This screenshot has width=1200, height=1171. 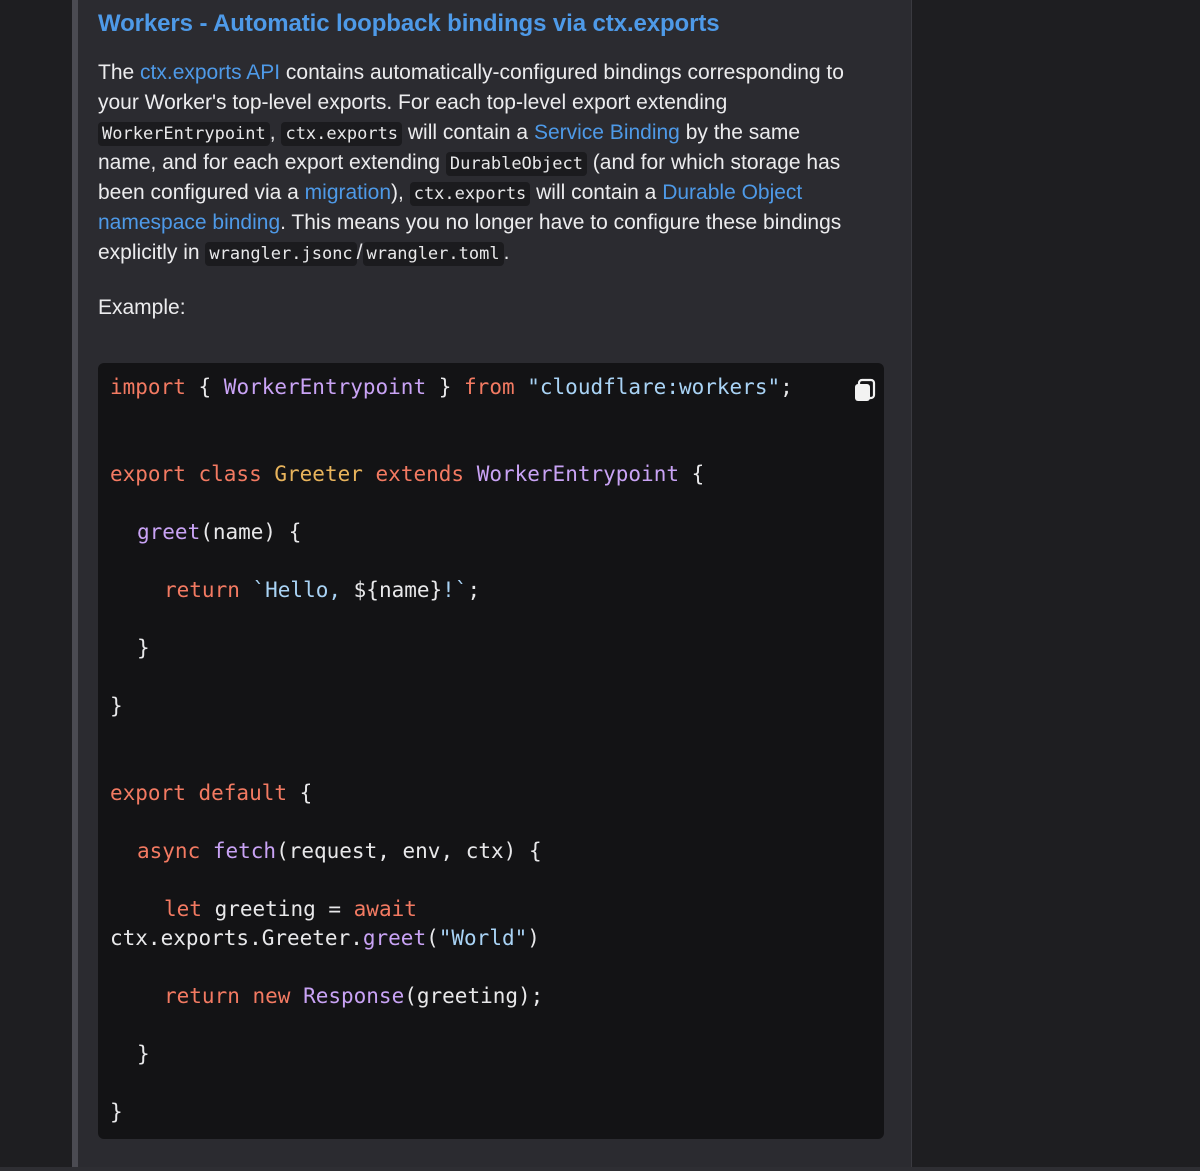 I want to click on copy-icon, so click(x=865, y=390).